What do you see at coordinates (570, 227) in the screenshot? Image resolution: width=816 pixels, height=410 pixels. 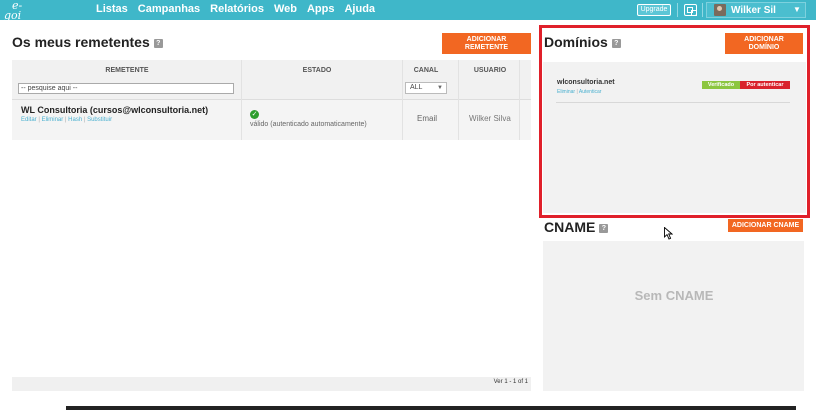 I see `cname-title-text: CNAME` at bounding box center [570, 227].